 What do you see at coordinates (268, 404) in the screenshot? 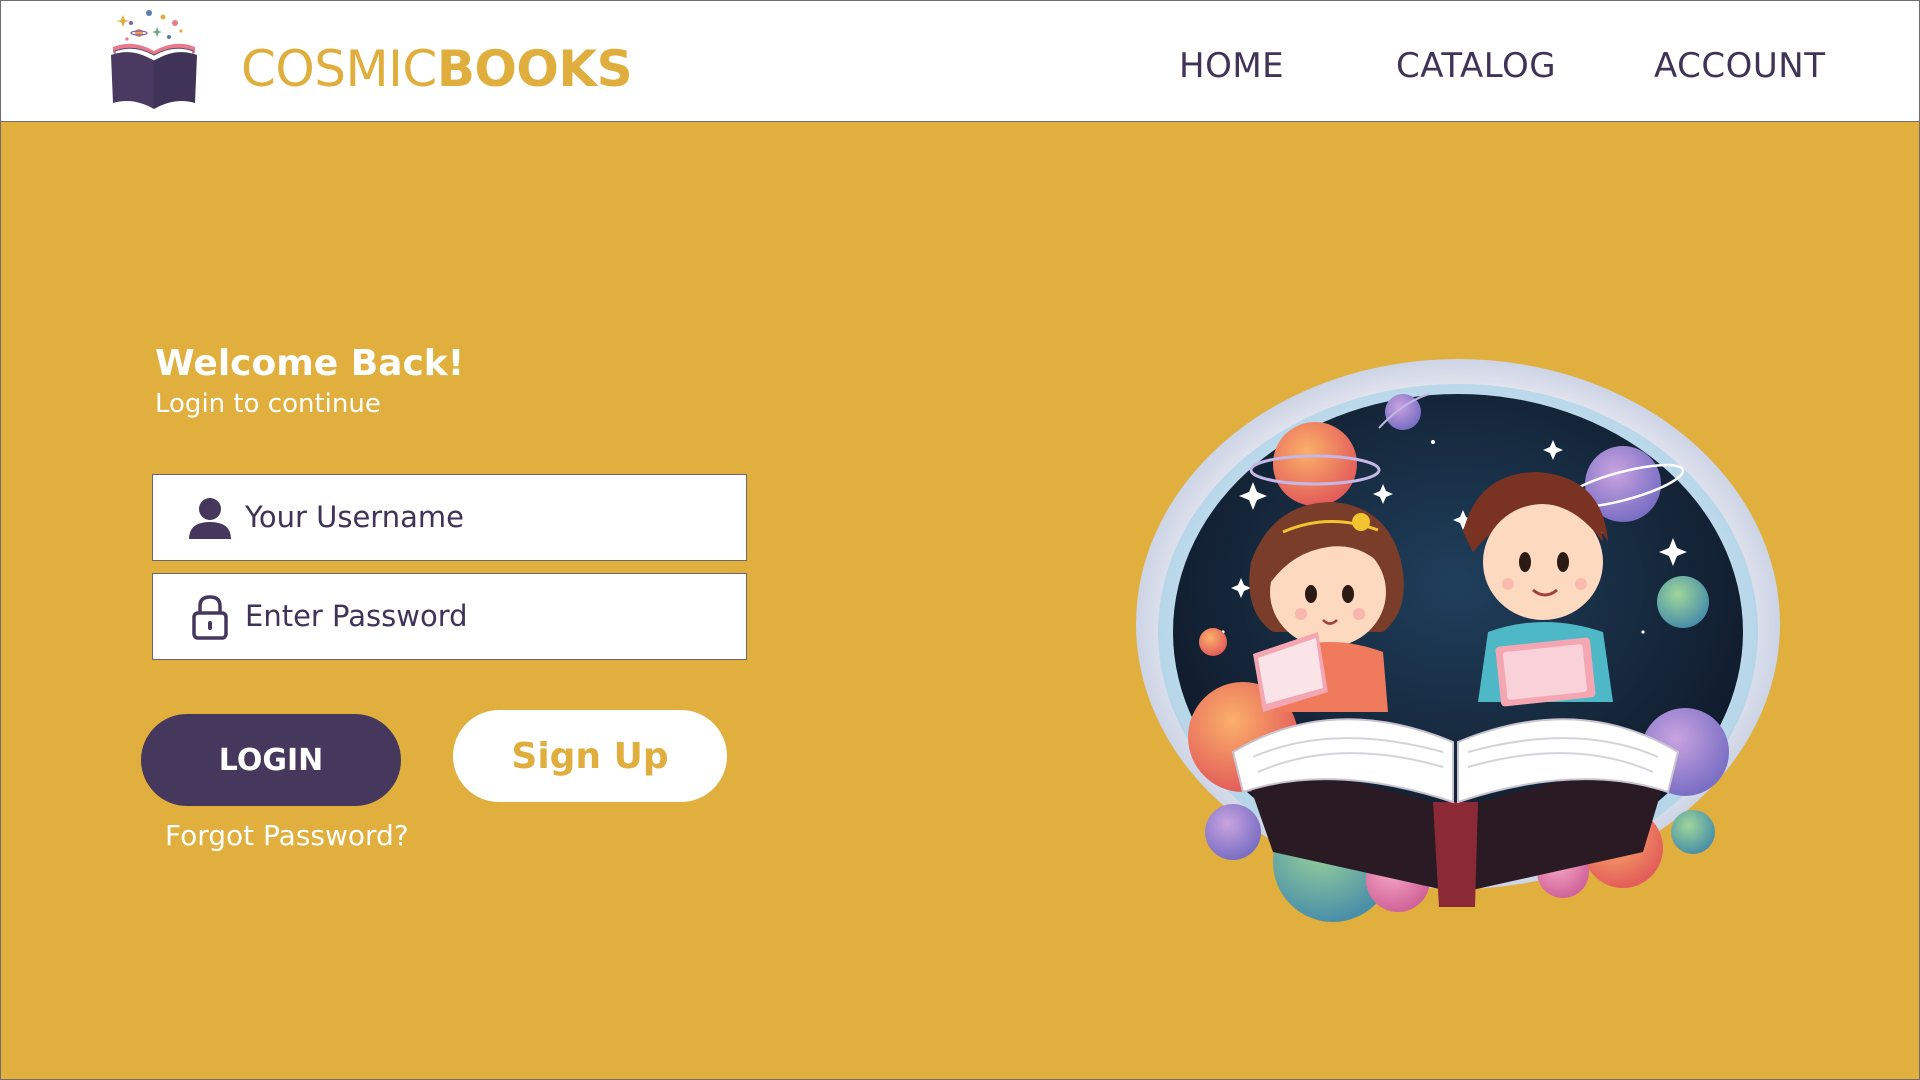
I see `welcome-subtitle: Login to continue` at bounding box center [268, 404].